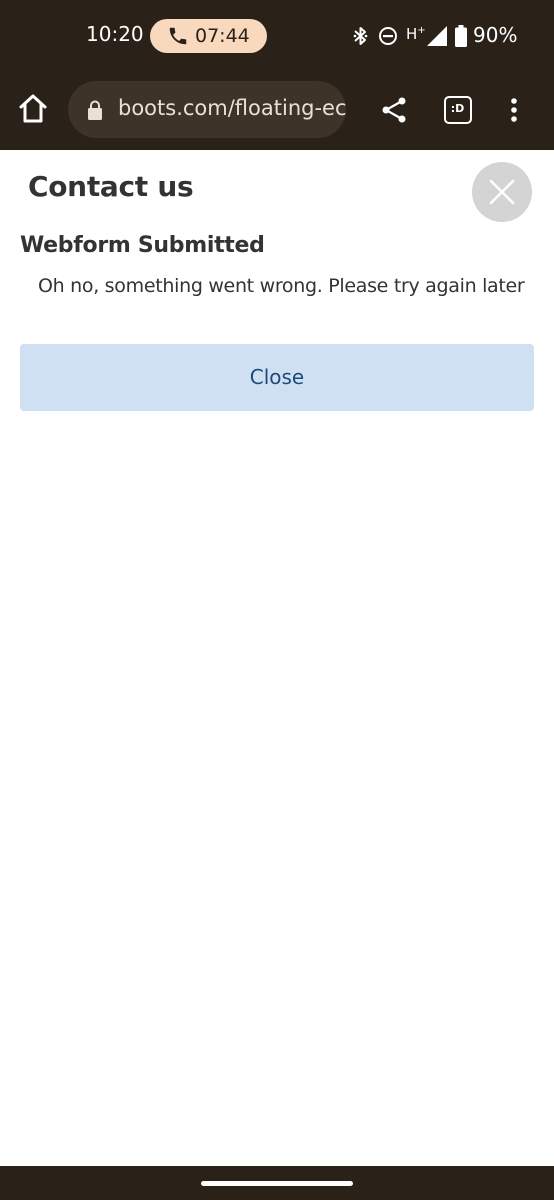 This screenshot has height=1200, width=554. I want to click on browser-toolbar: boots.com/floating-ec :D, so click(277, 111).